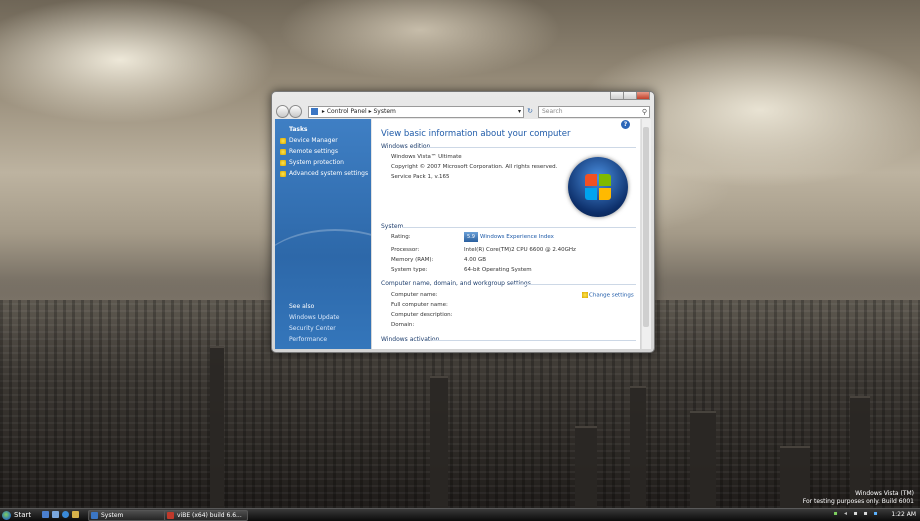 The height and width of the screenshot is (521, 920). Describe the element at coordinates (845, 514) in the screenshot. I see `volume-icon: ◂` at that location.